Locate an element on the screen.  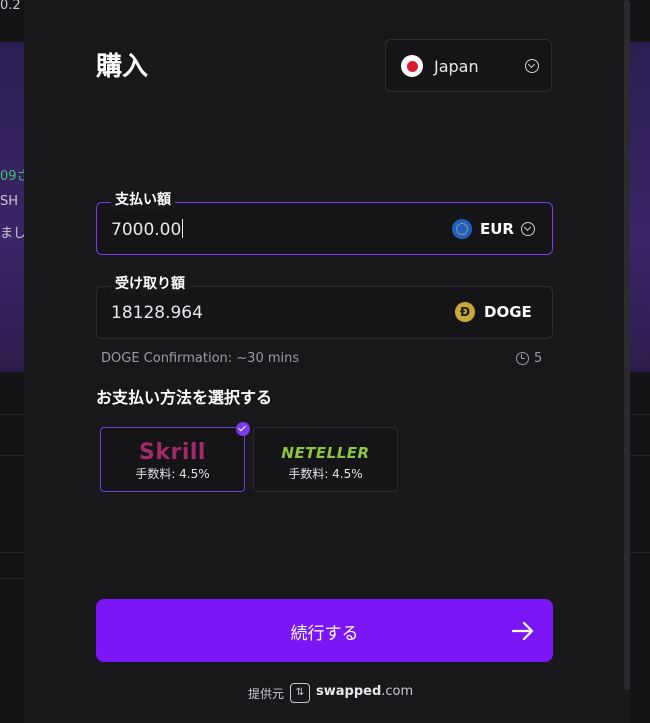
dogecoin-icon: Ð is located at coordinates (465, 312).